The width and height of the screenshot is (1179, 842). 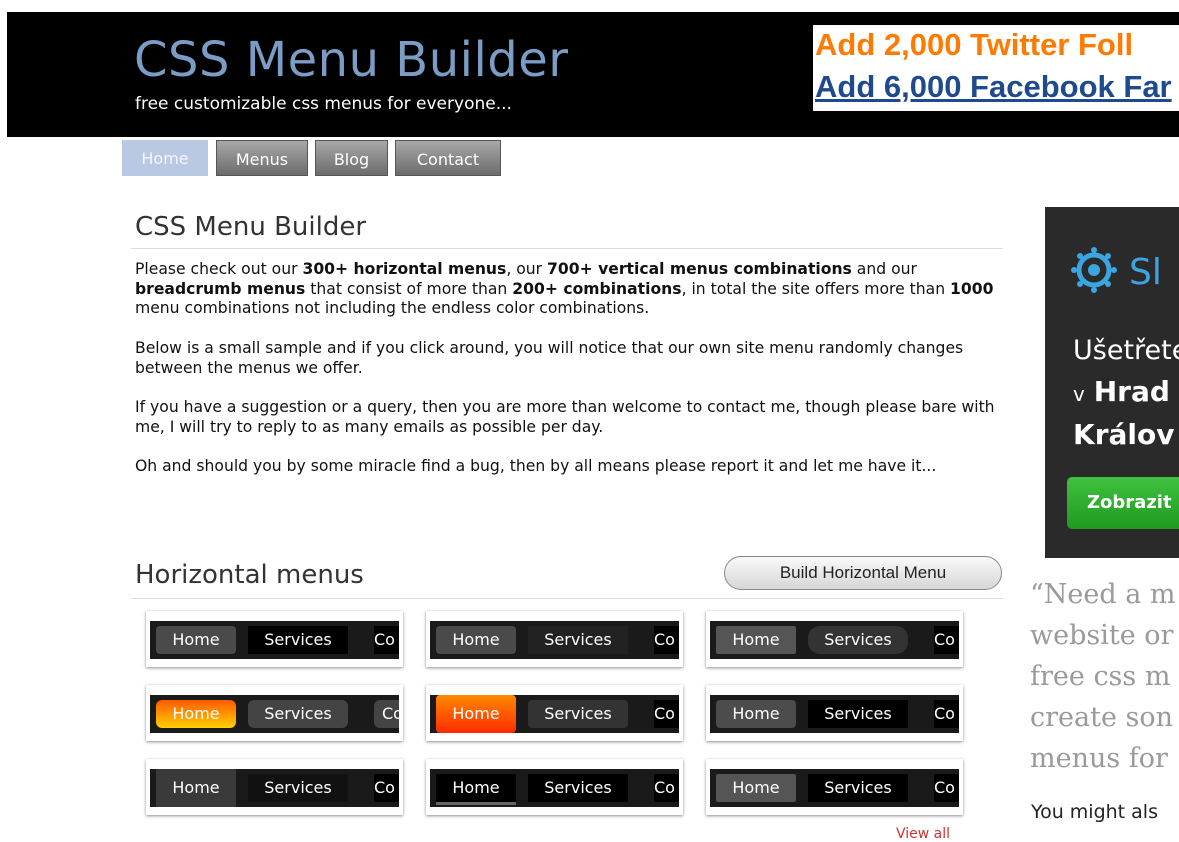 What do you see at coordinates (816, 288) in the screenshot?
I see `intro-text: , in total the site offers more than` at bounding box center [816, 288].